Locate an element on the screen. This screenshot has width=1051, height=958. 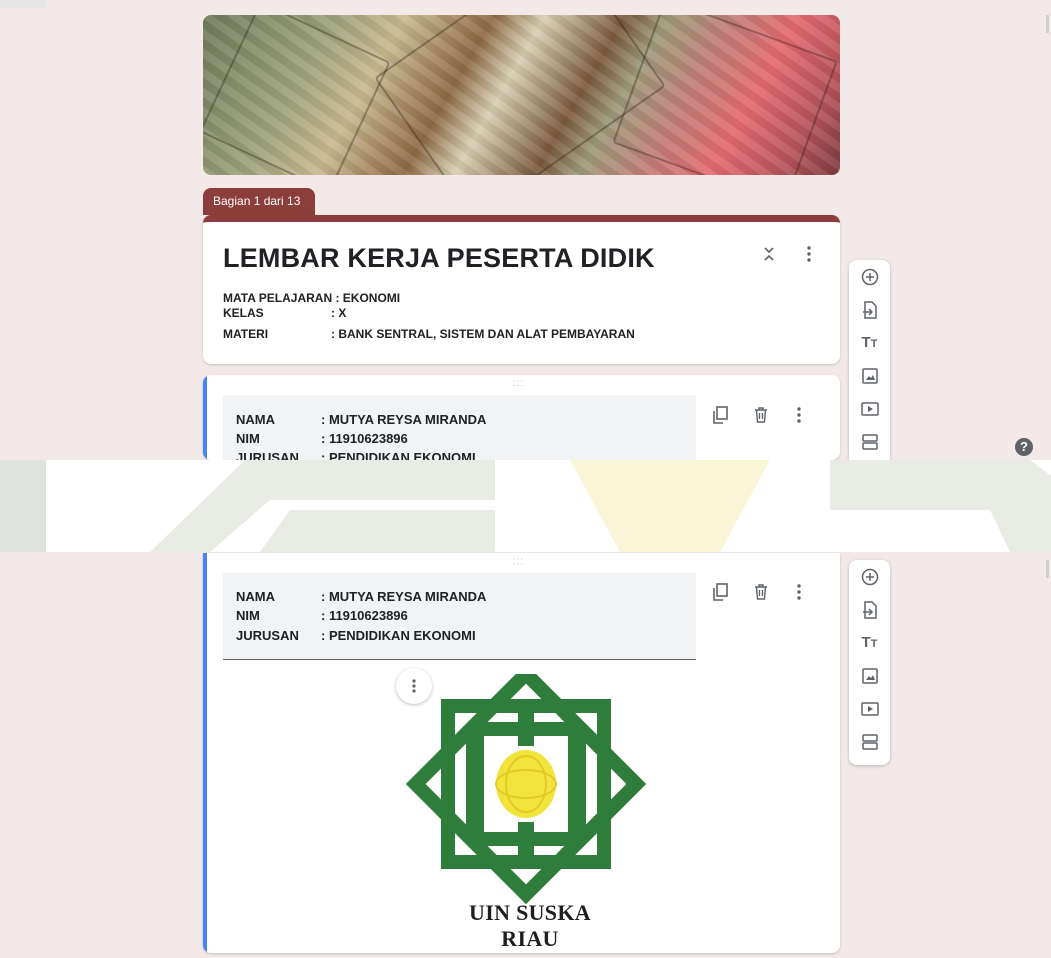
desc-label: MATA PELAJARAN is located at coordinates (278, 298).